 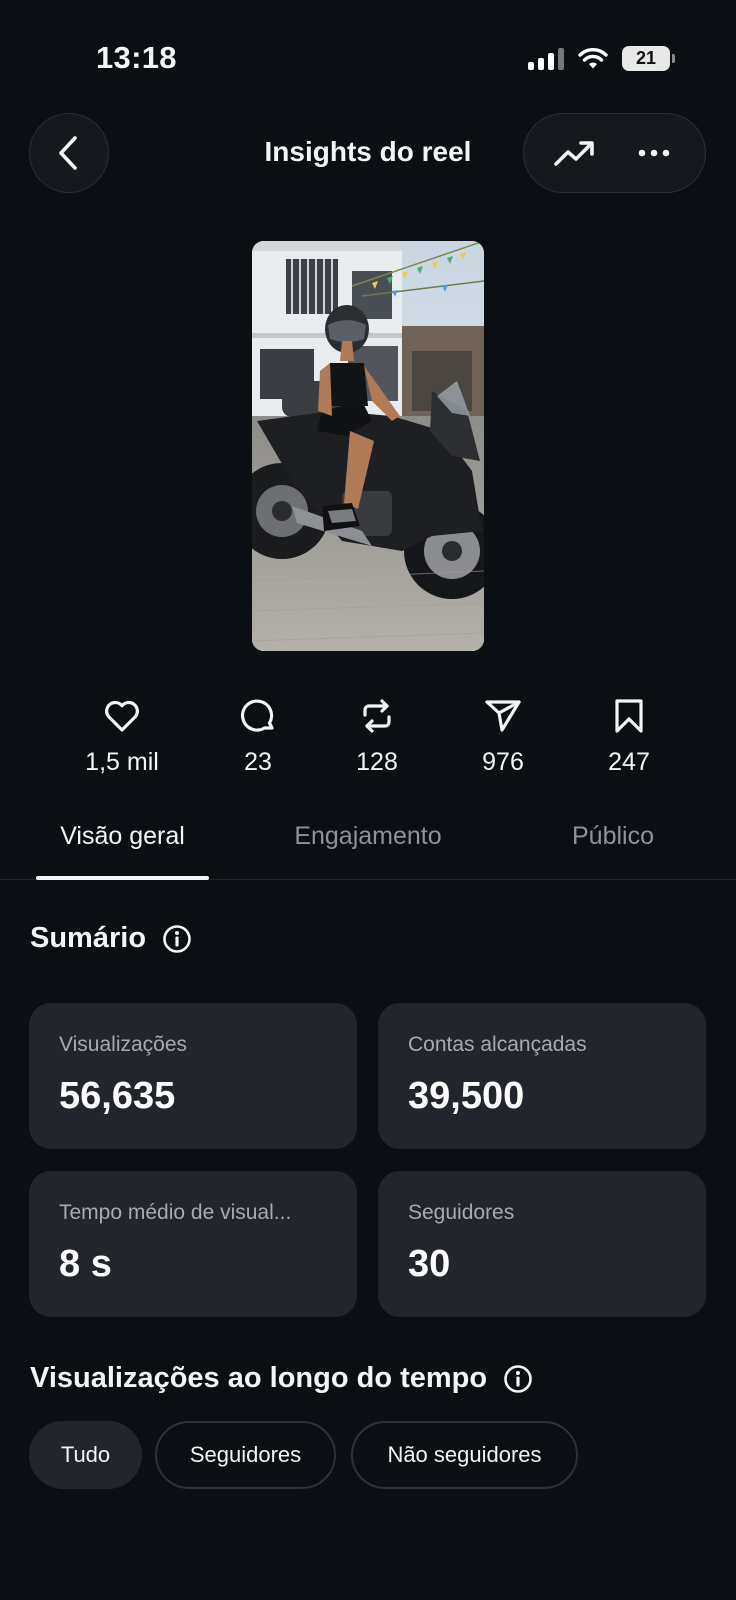 I want to click on metric-value: 39,500, so click(x=466, y=1096).